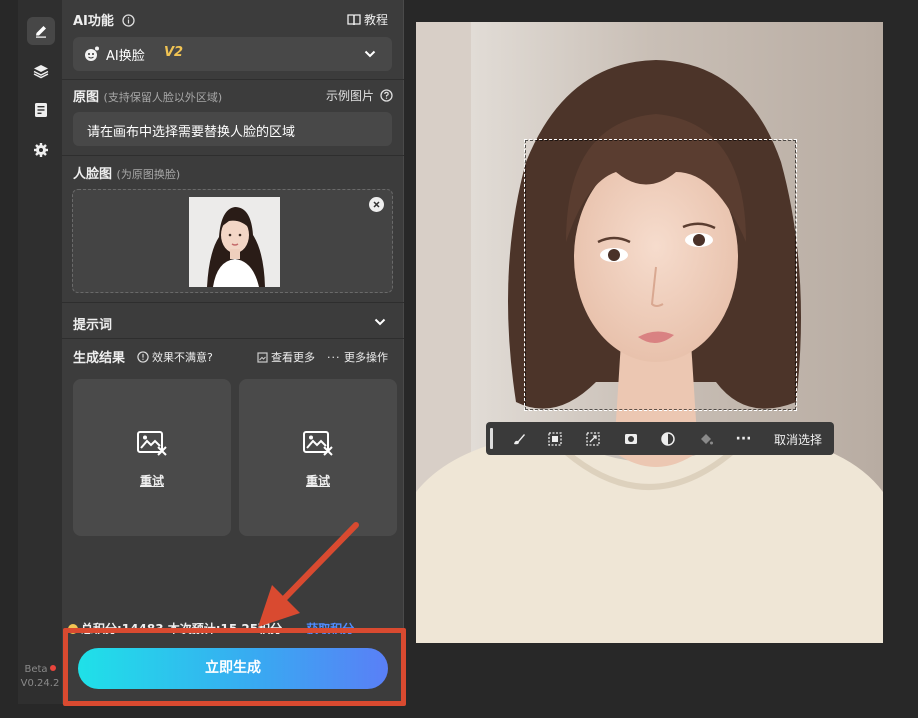  What do you see at coordinates (798, 439) in the screenshot?
I see `cancel-selection-button: 取消选择` at bounding box center [798, 439].